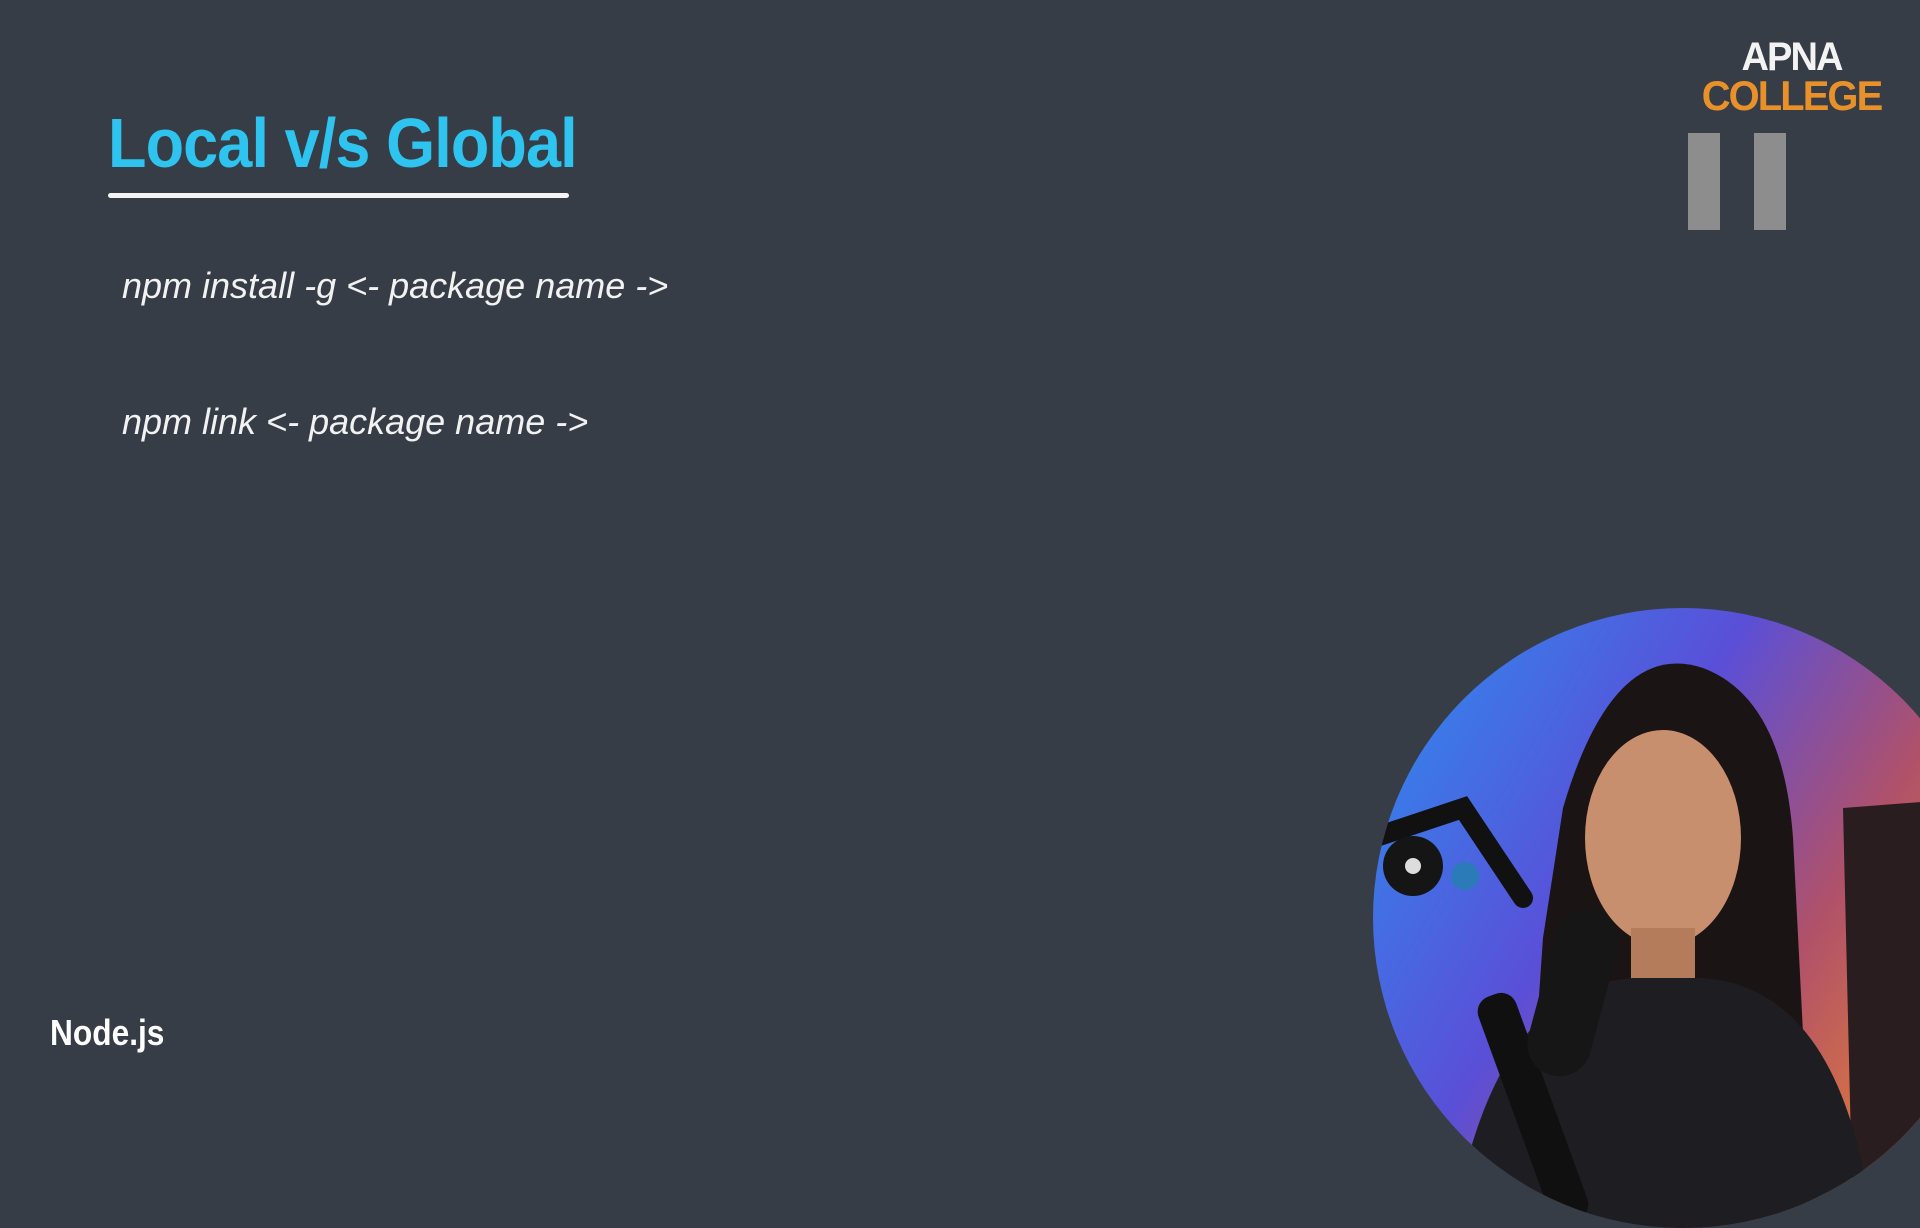 The width and height of the screenshot is (1920, 1228). Describe the element at coordinates (395, 285) in the screenshot. I see `command-npm-install-global: npm install -g <- package name ->` at that location.